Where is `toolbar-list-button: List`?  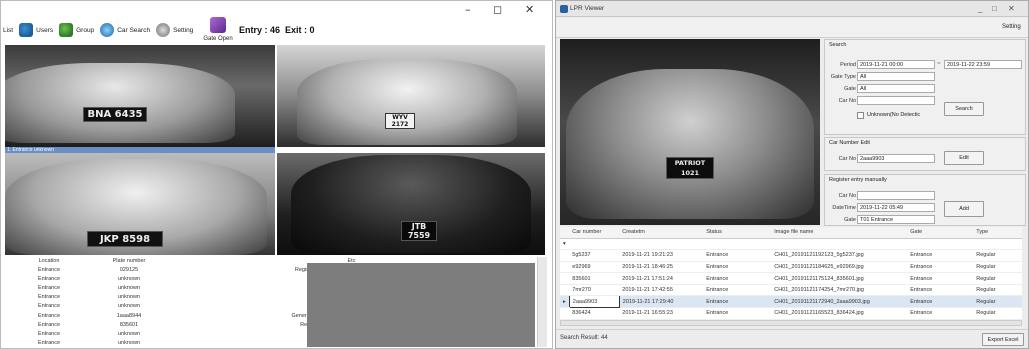 toolbar-list-button: List is located at coordinates (8, 30).